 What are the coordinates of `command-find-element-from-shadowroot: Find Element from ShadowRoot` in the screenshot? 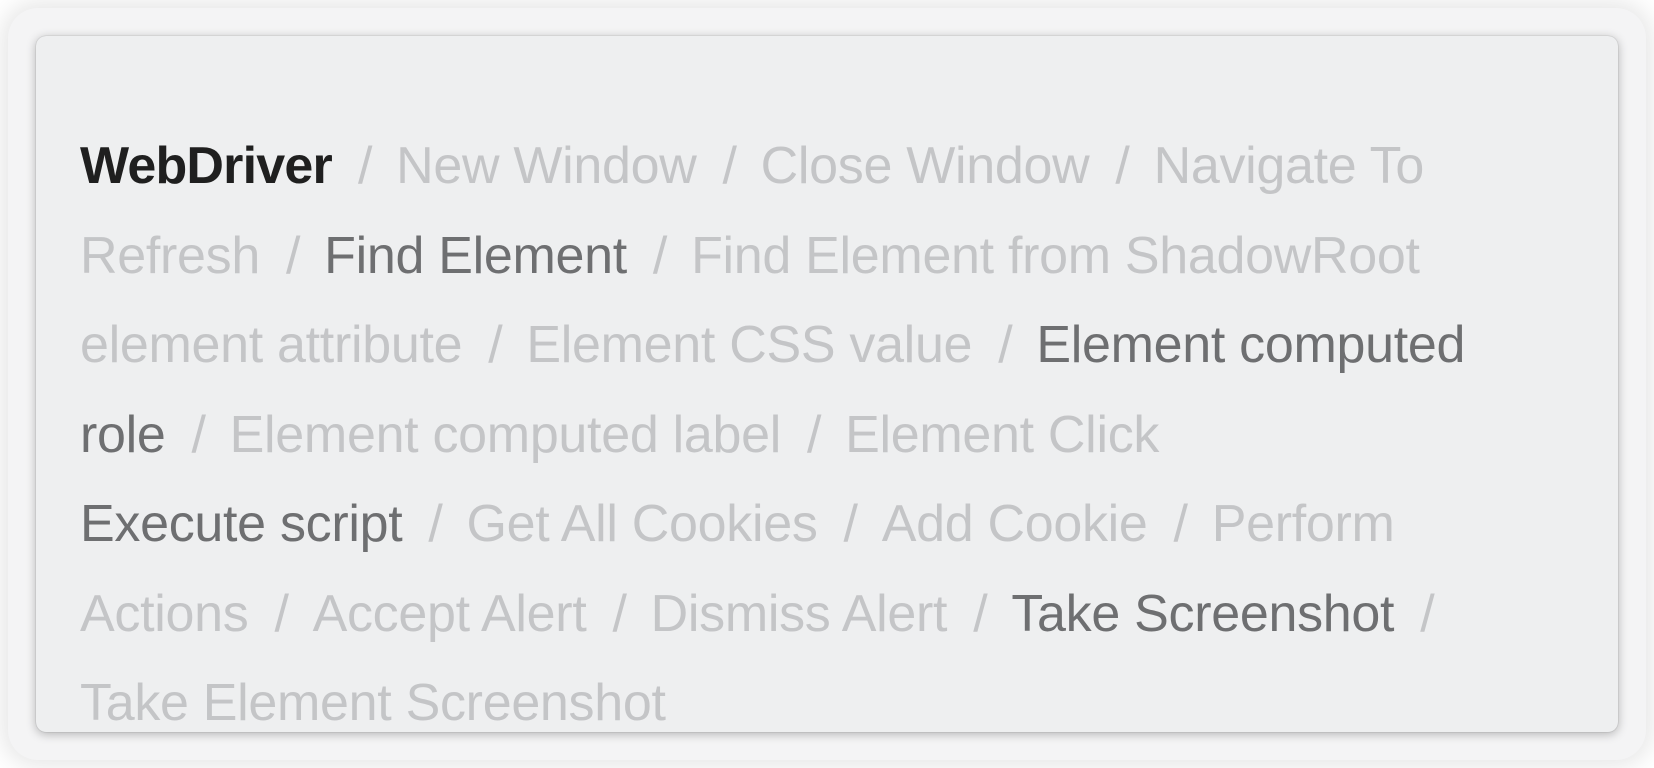 It's located at (1055, 256).